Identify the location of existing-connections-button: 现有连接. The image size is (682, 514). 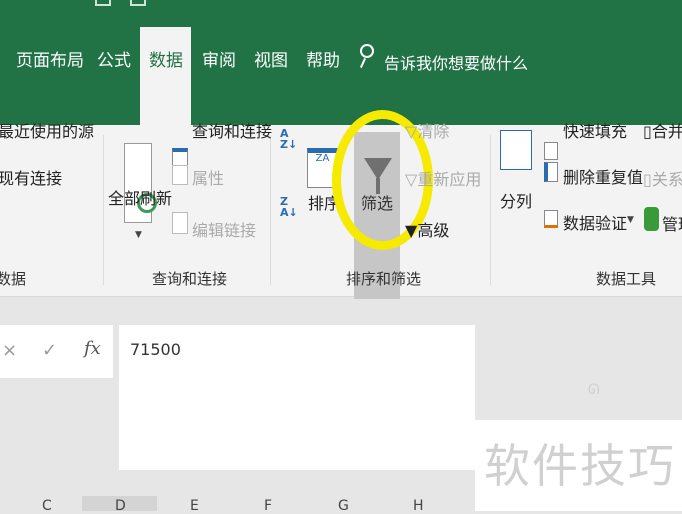
(31, 177).